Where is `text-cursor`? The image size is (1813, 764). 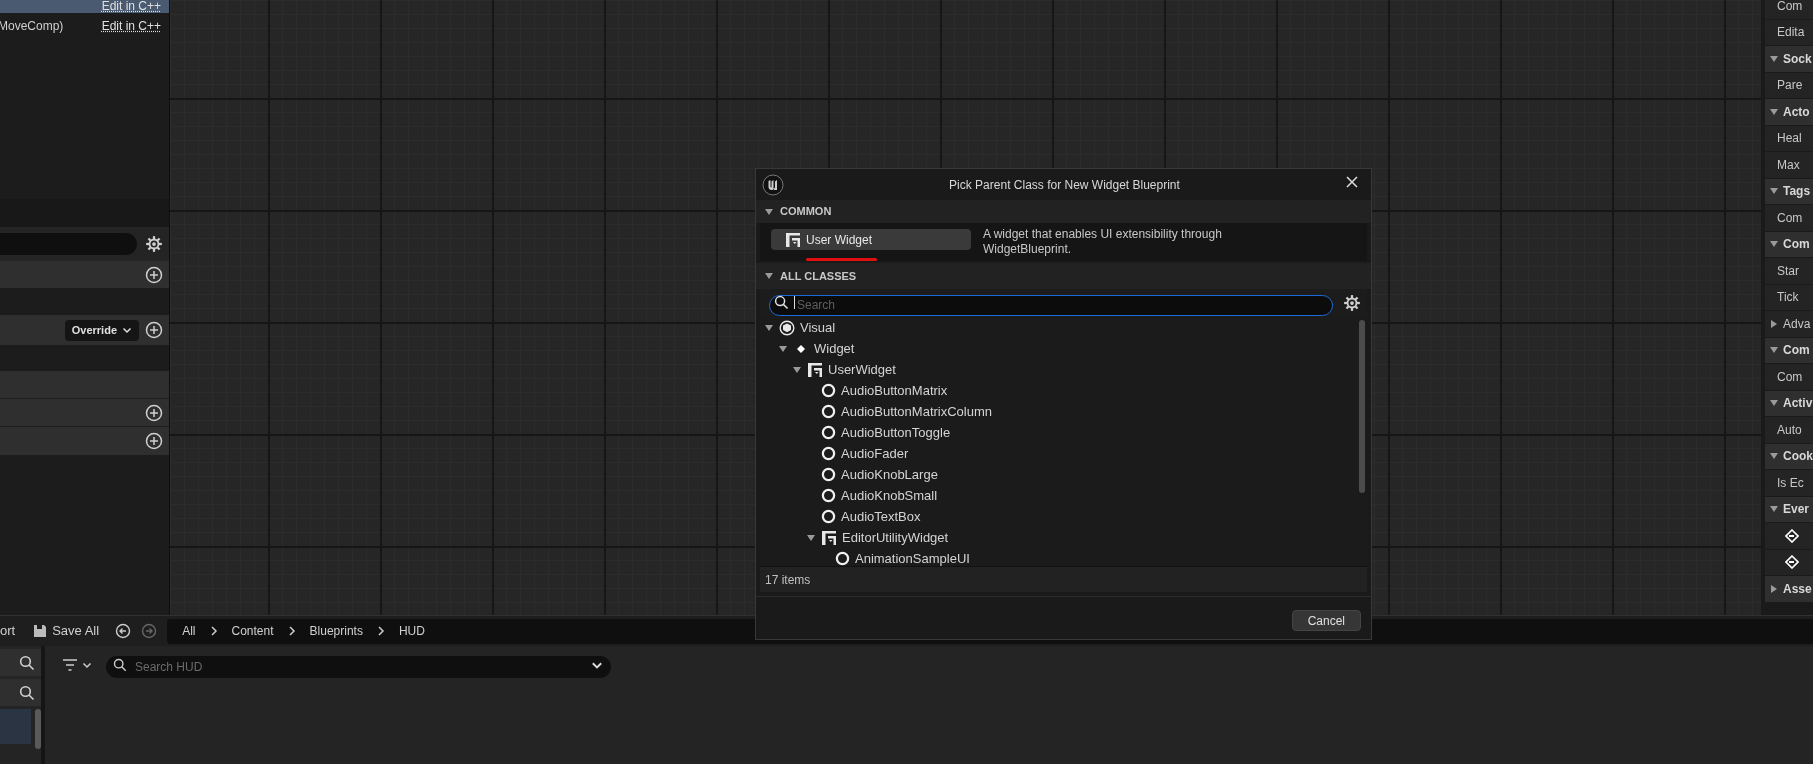
text-cursor is located at coordinates (794, 302).